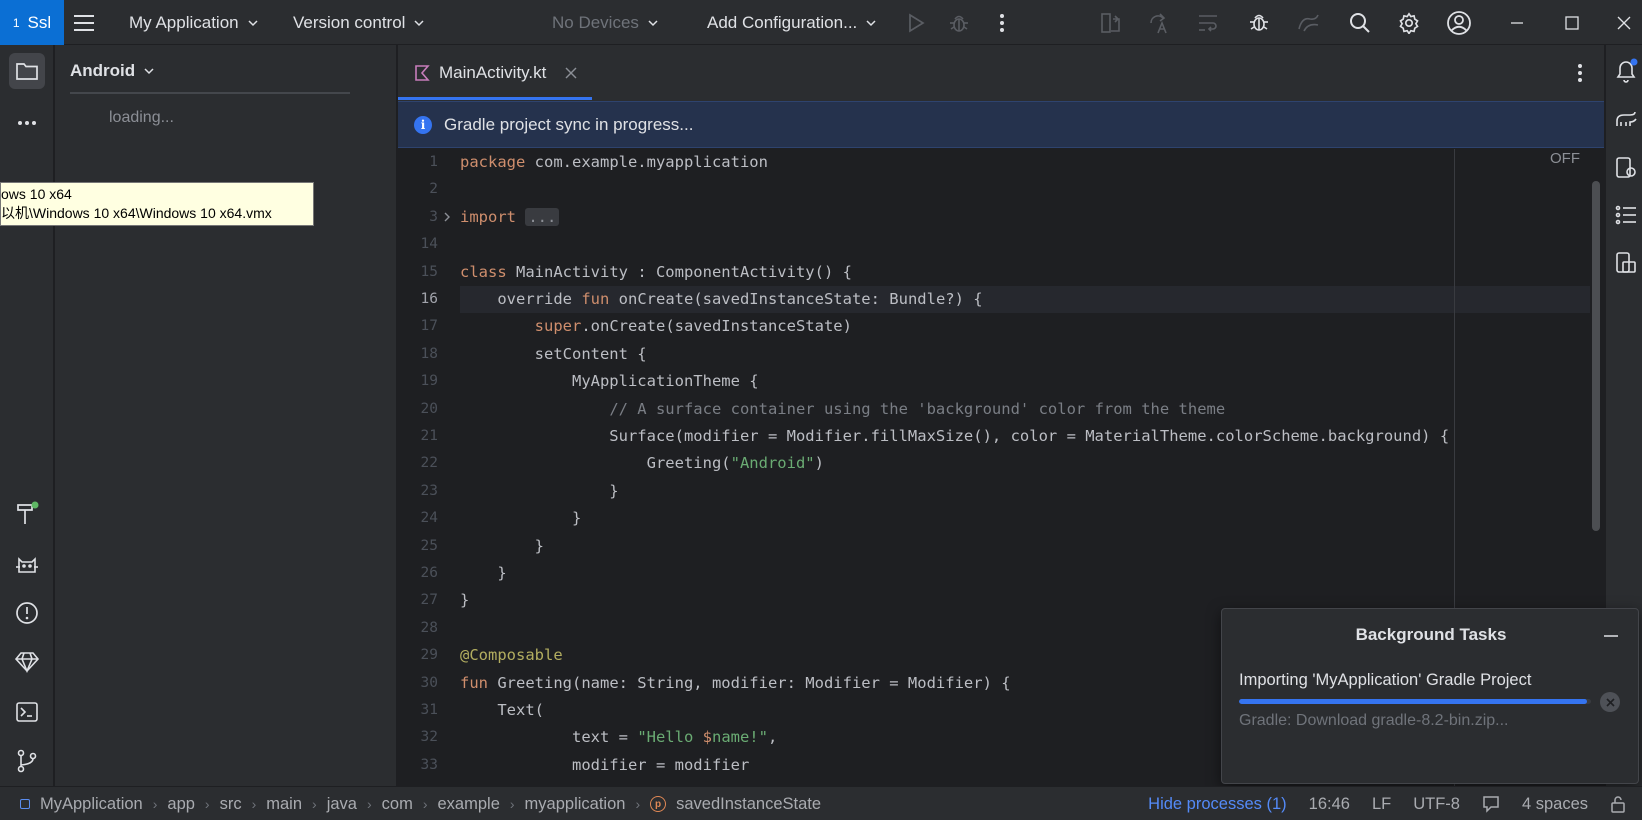 The image size is (1642, 820). What do you see at coordinates (181, 804) in the screenshot?
I see `breadcrumb-item: app` at bounding box center [181, 804].